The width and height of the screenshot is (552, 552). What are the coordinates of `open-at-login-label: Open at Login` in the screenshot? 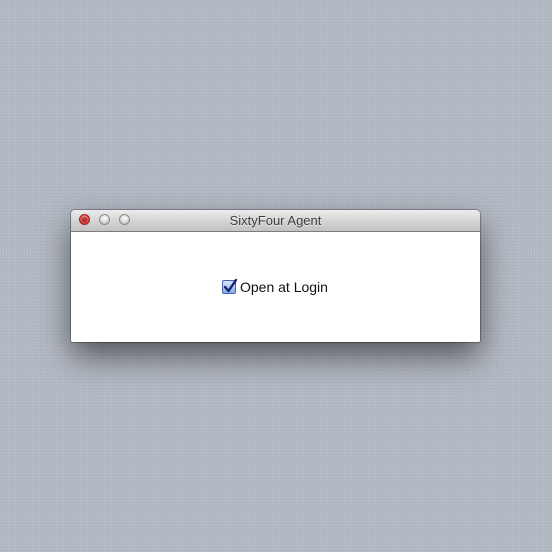 It's located at (284, 287).